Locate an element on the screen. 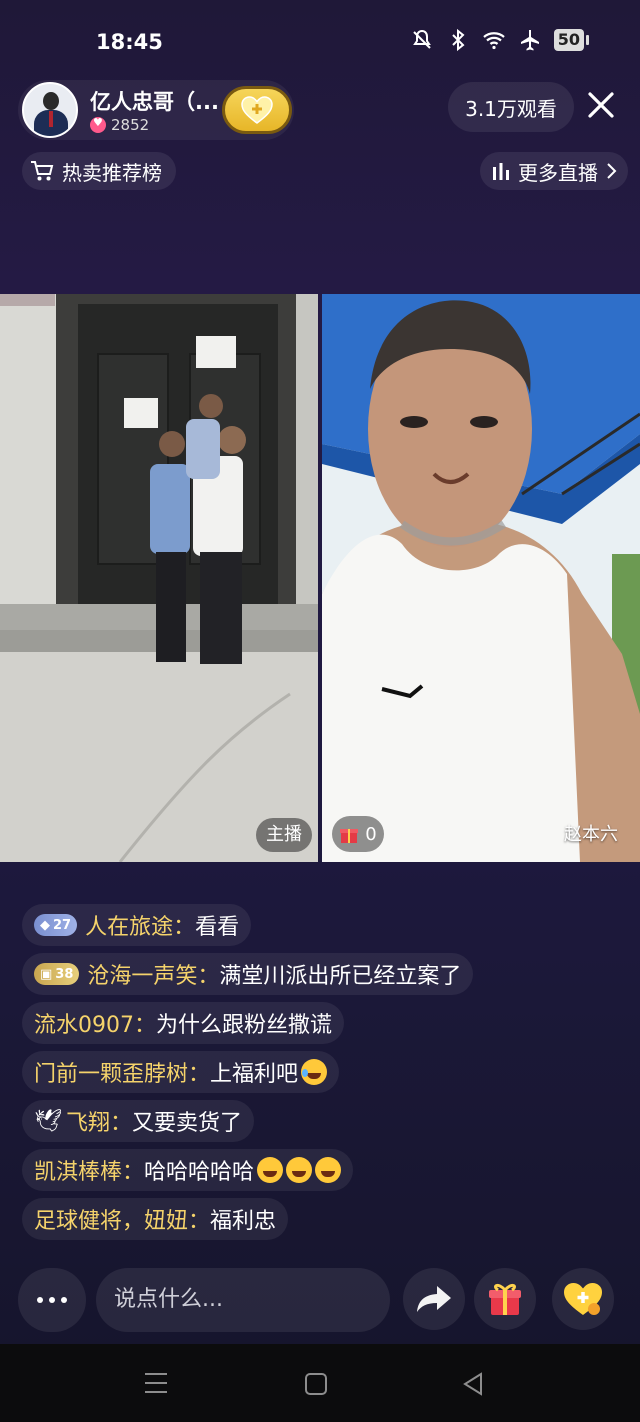 The width and height of the screenshot is (640, 1422). back-icon is located at coordinates (473, 1384).